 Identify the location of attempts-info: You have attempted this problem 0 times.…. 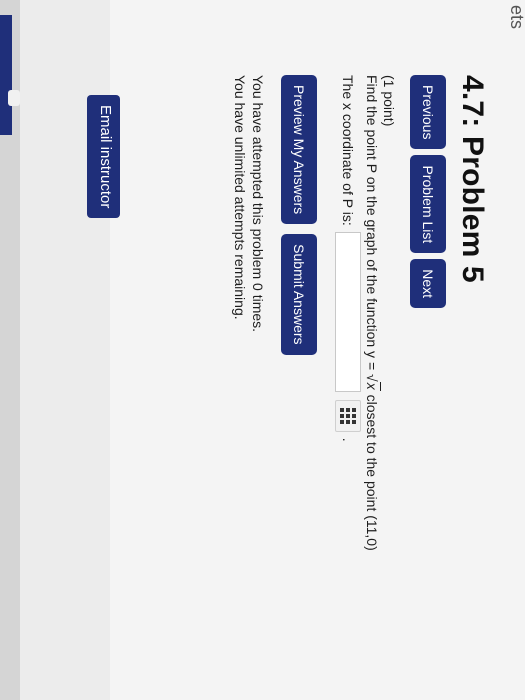
(249, 375).